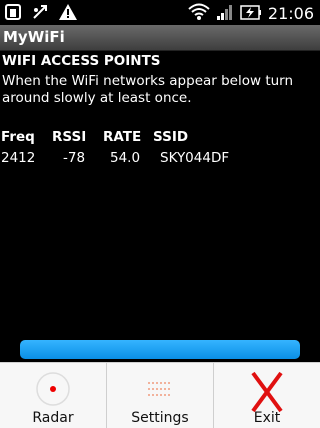 The width and height of the screenshot is (320, 428). What do you see at coordinates (68, 14) in the screenshot?
I see `warning-icon` at bounding box center [68, 14].